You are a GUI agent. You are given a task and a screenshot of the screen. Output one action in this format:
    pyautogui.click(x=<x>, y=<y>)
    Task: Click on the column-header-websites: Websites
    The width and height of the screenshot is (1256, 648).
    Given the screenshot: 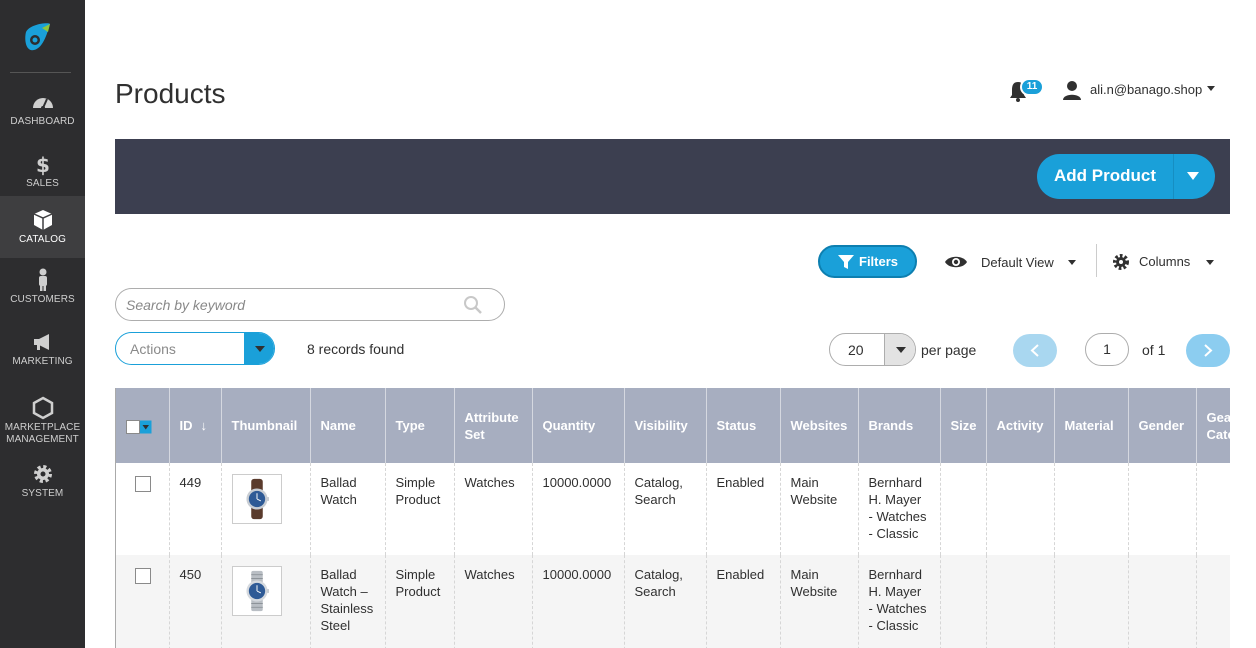 What is the action you would take?
    pyautogui.click(x=818, y=425)
    